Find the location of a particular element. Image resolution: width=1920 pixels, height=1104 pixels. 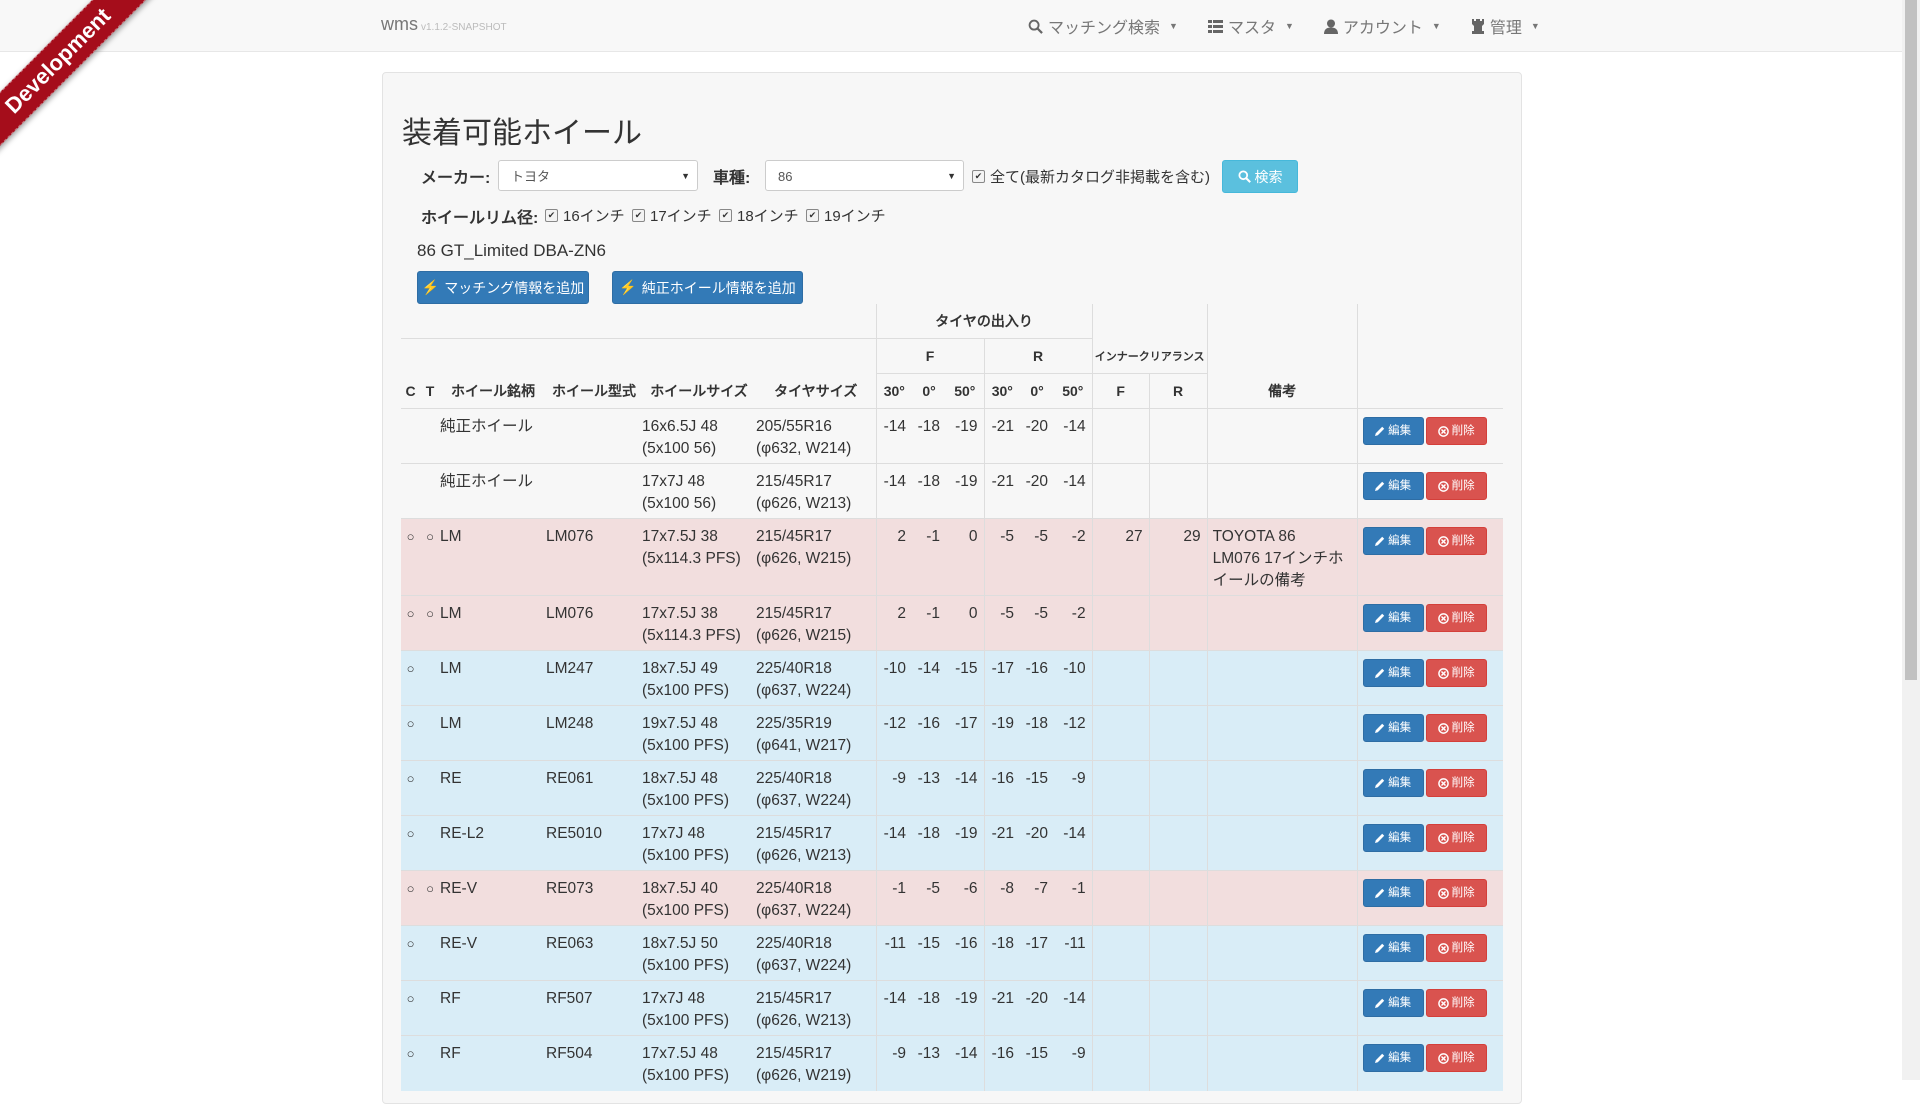

brand-name: wms is located at coordinates (399, 24).